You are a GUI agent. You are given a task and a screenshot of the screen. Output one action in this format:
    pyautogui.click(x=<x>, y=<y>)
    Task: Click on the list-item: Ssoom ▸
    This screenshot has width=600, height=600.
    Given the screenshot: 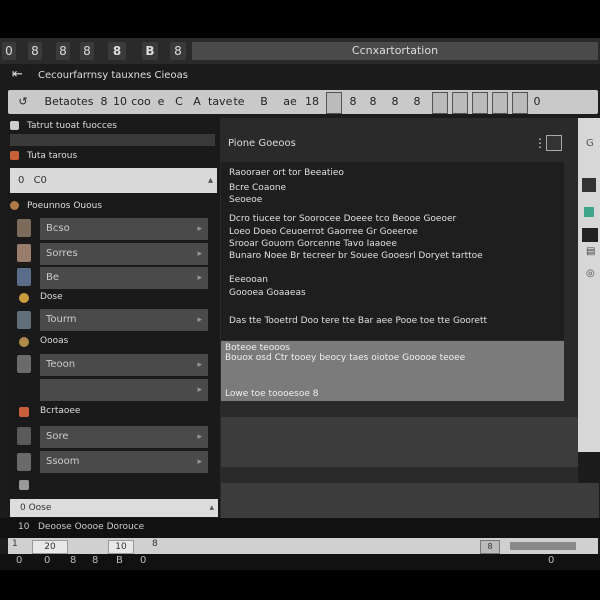 What is the action you would take?
    pyautogui.click(x=124, y=462)
    